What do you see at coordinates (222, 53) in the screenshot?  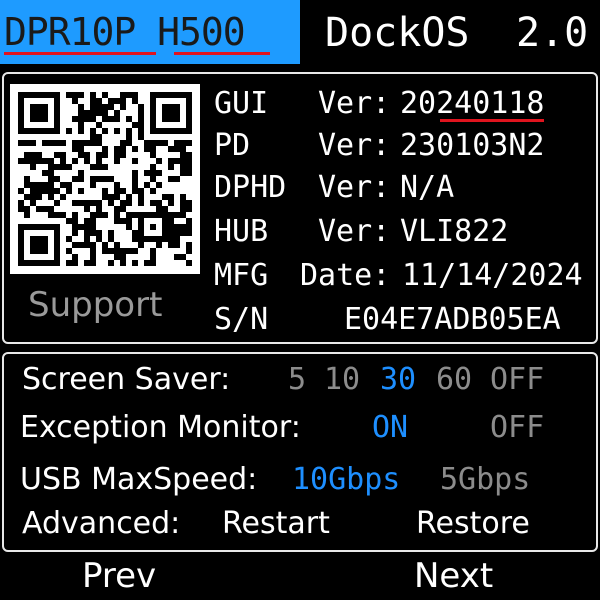 I see `model-part2-underline` at bounding box center [222, 53].